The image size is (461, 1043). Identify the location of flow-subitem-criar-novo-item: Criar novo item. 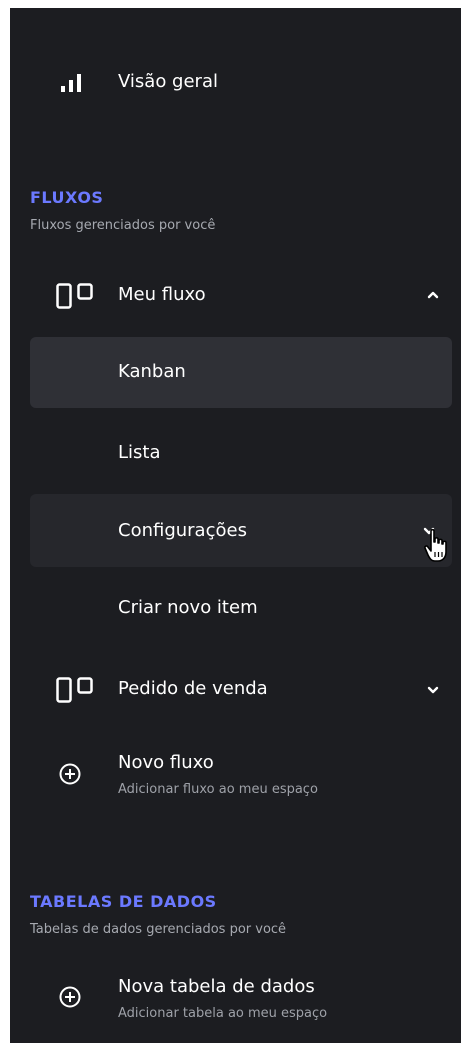
(235, 608).